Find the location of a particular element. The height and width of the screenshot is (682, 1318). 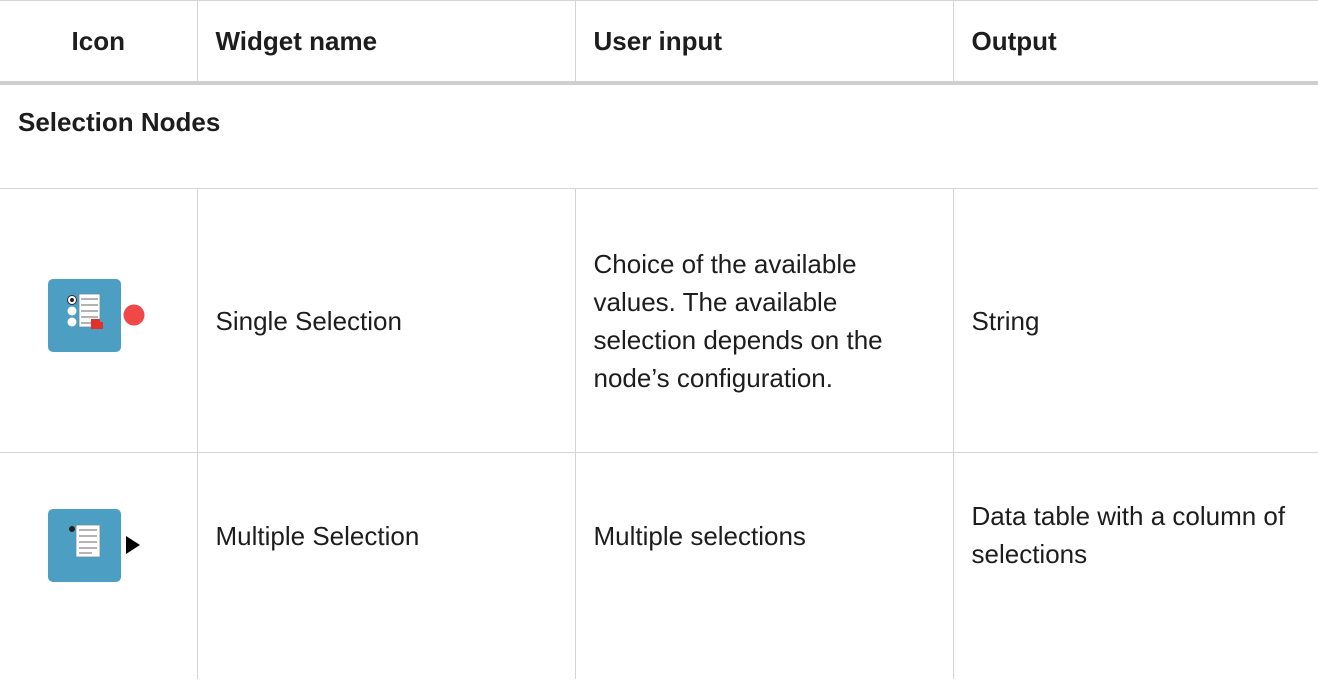

header-widget-name: Widget name is located at coordinates (385, 42).